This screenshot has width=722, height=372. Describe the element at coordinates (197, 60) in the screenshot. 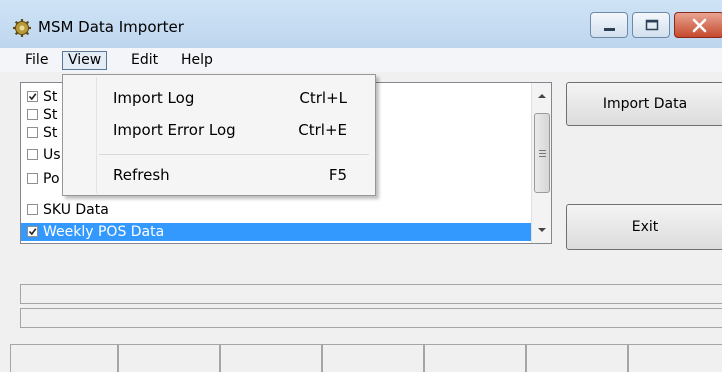

I see `menu-help: Help` at that location.